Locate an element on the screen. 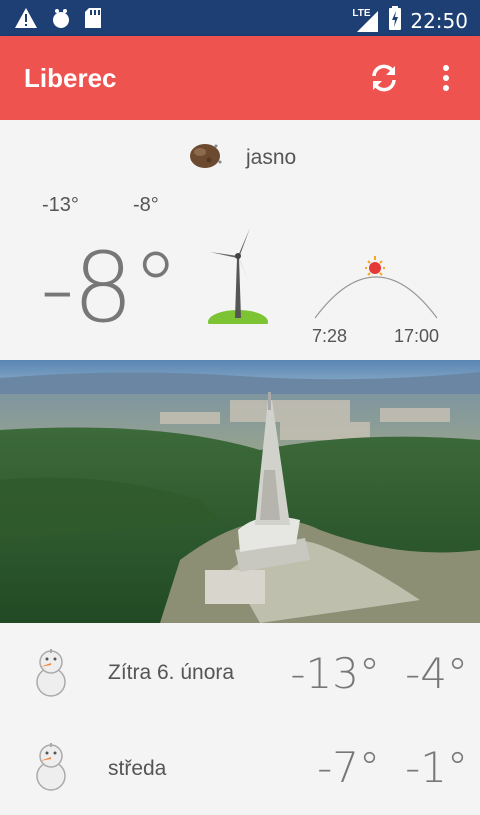 Image resolution: width=480 pixels, height=815 pixels. sun-arc-icon is located at coordinates (376, 287).